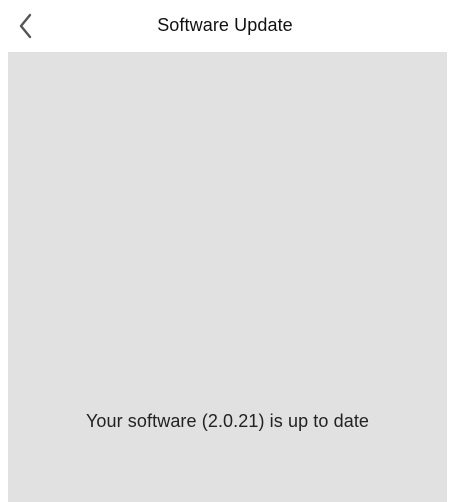  I want to click on navigation-bar: Software Update, so click(225, 26).